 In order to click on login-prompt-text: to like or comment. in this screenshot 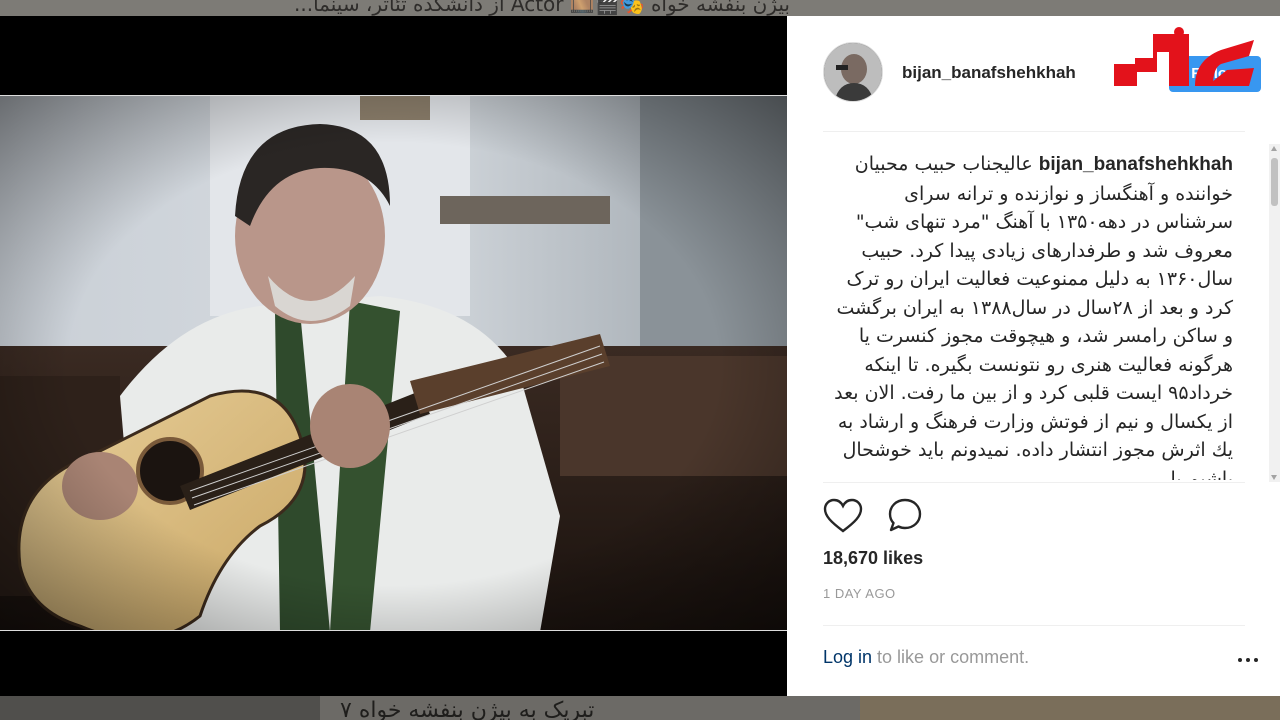, I will do `click(951, 657)`.